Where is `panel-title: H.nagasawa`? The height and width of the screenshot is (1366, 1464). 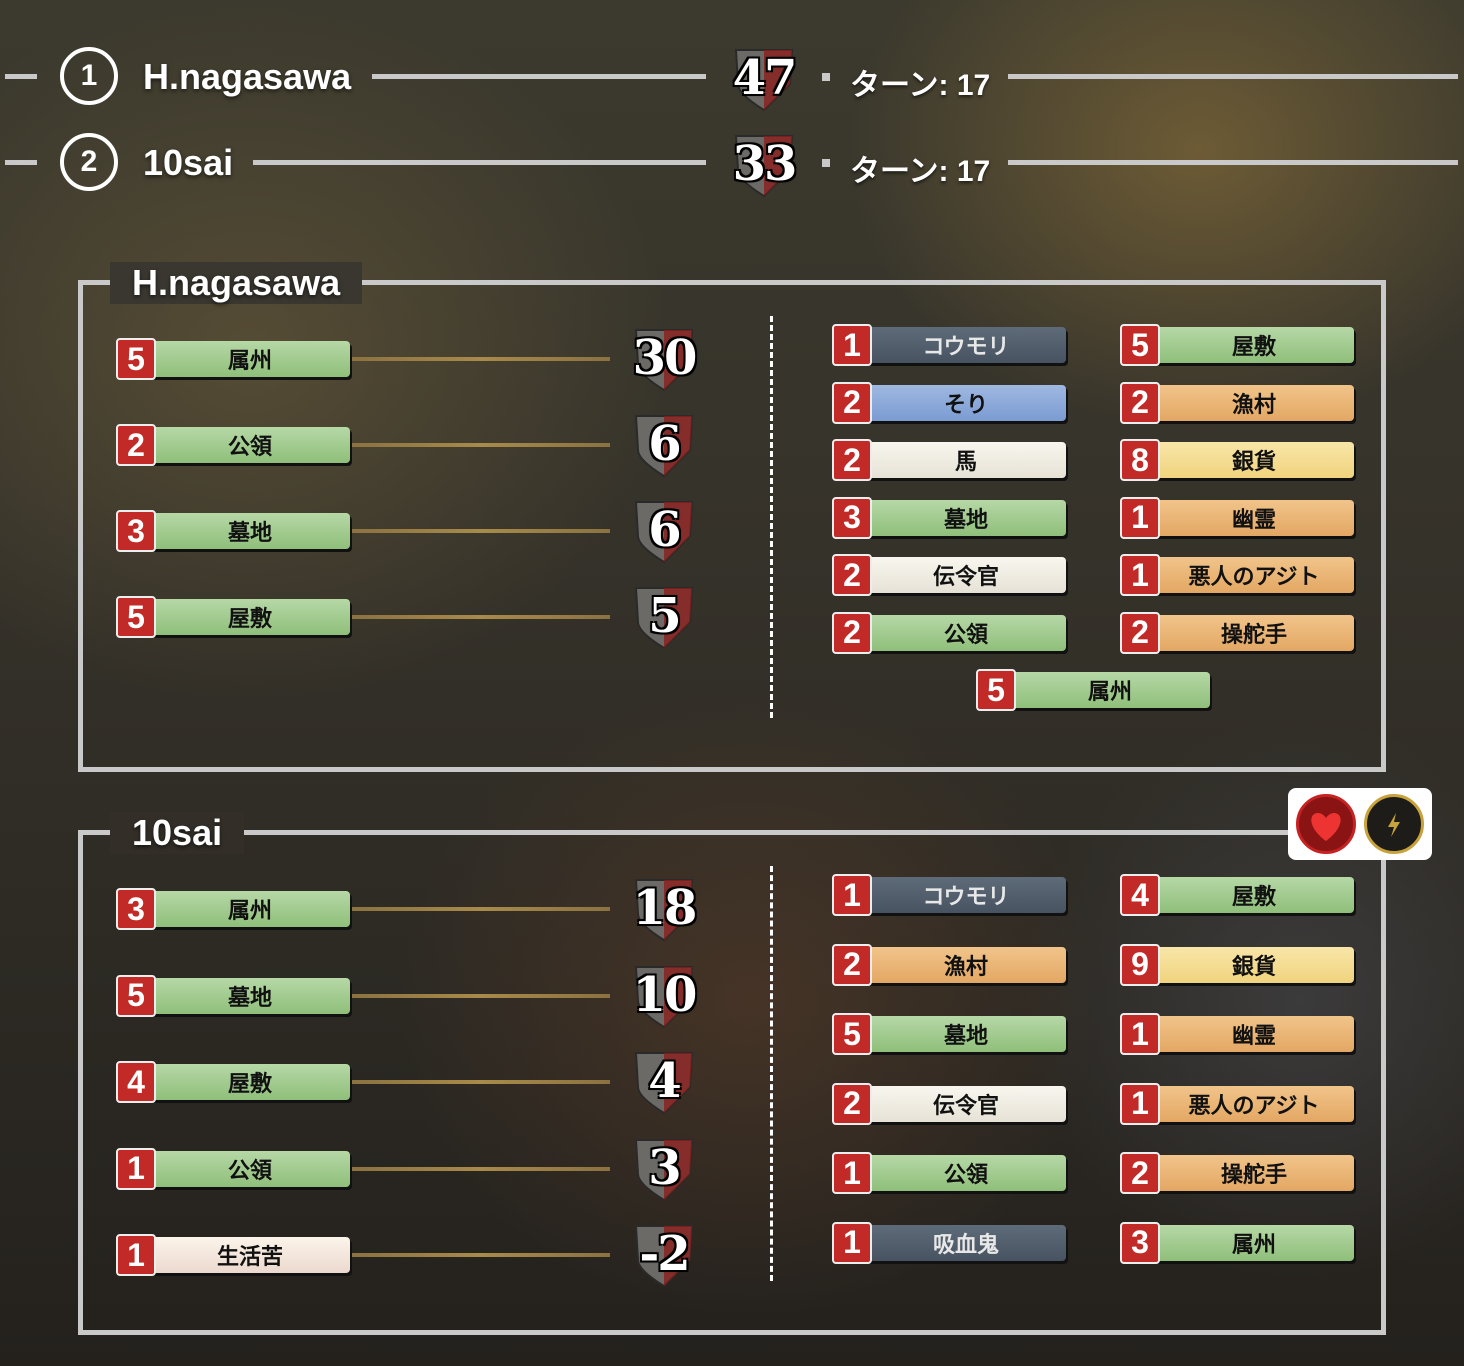 panel-title: H.nagasawa is located at coordinates (236, 283).